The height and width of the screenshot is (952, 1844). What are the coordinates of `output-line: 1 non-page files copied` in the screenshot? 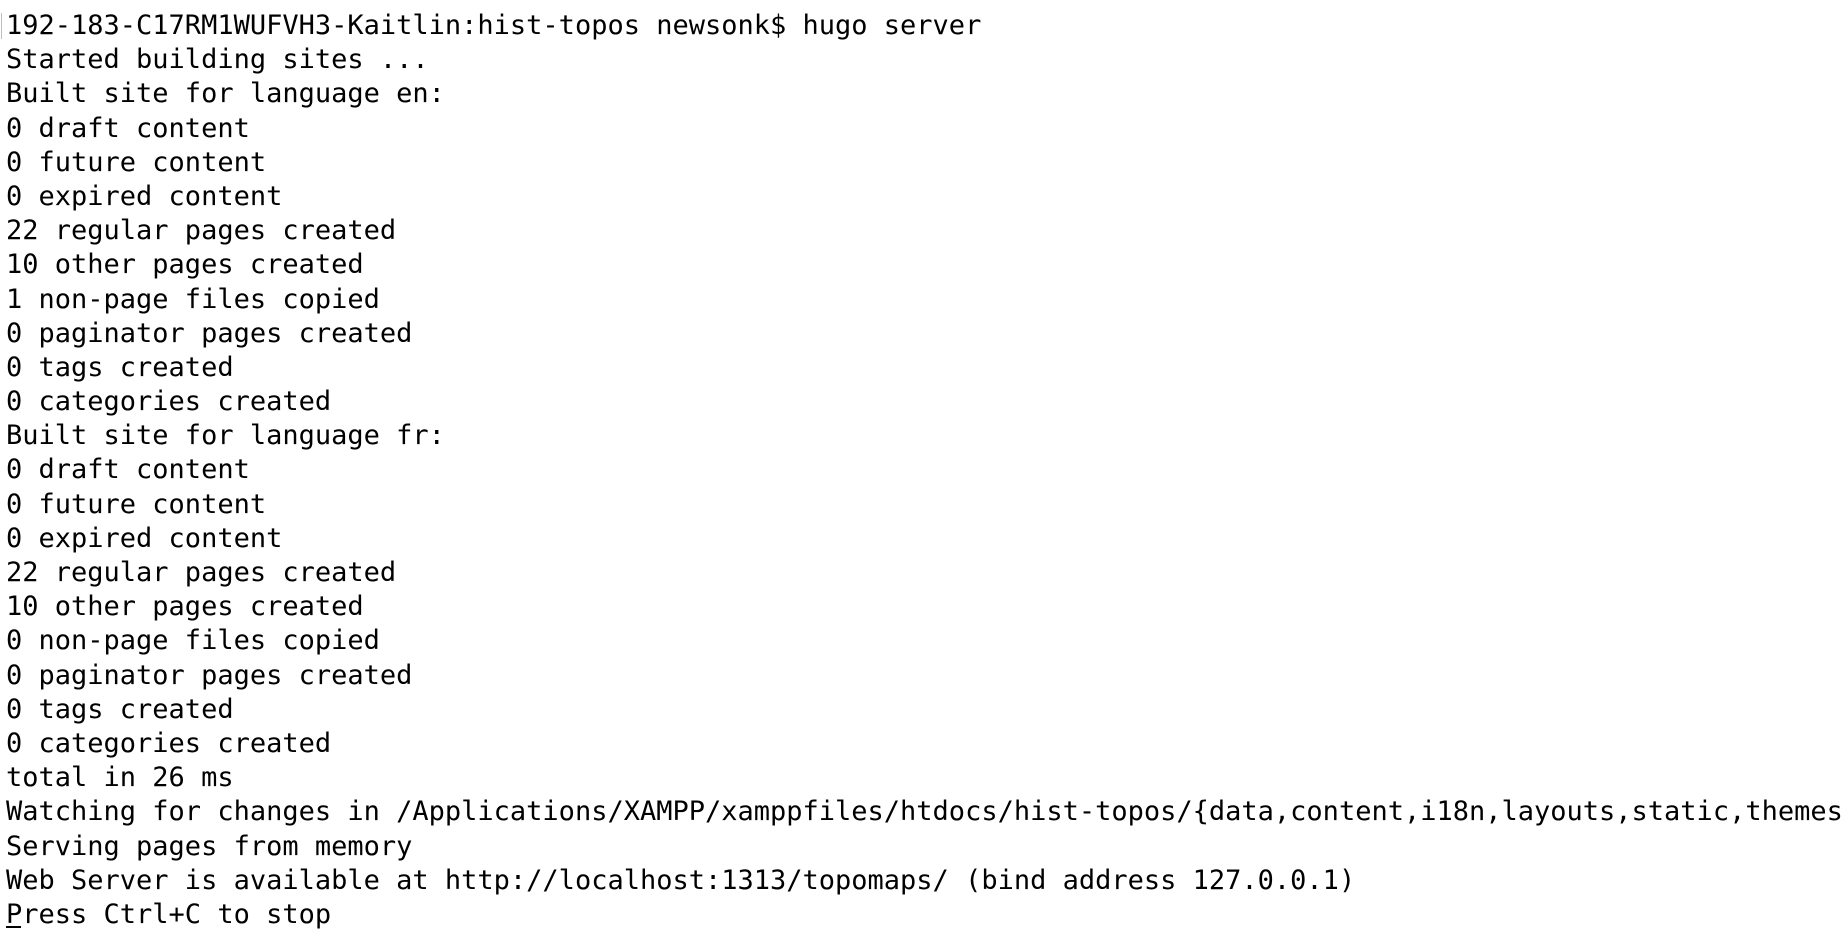 It's located at (193, 299).